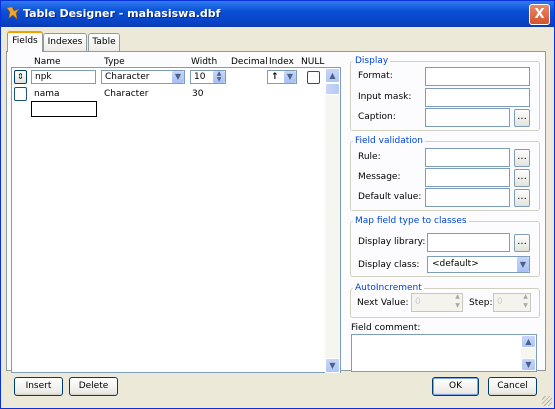  Describe the element at coordinates (528, 353) in the screenshot. I see `comment-scrollbar: ▲ ▼` at that location.